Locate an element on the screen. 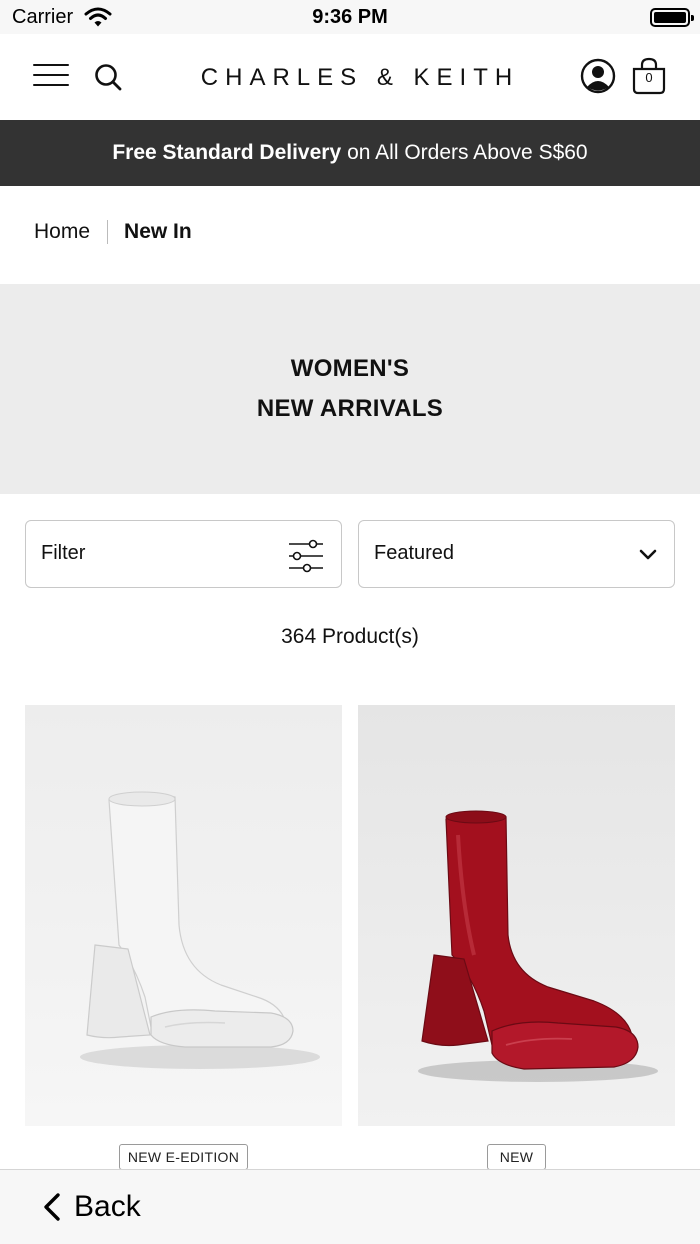 This screenshot has height=1244, width=700. back-button: Back is located at coordinates (107, 1207).